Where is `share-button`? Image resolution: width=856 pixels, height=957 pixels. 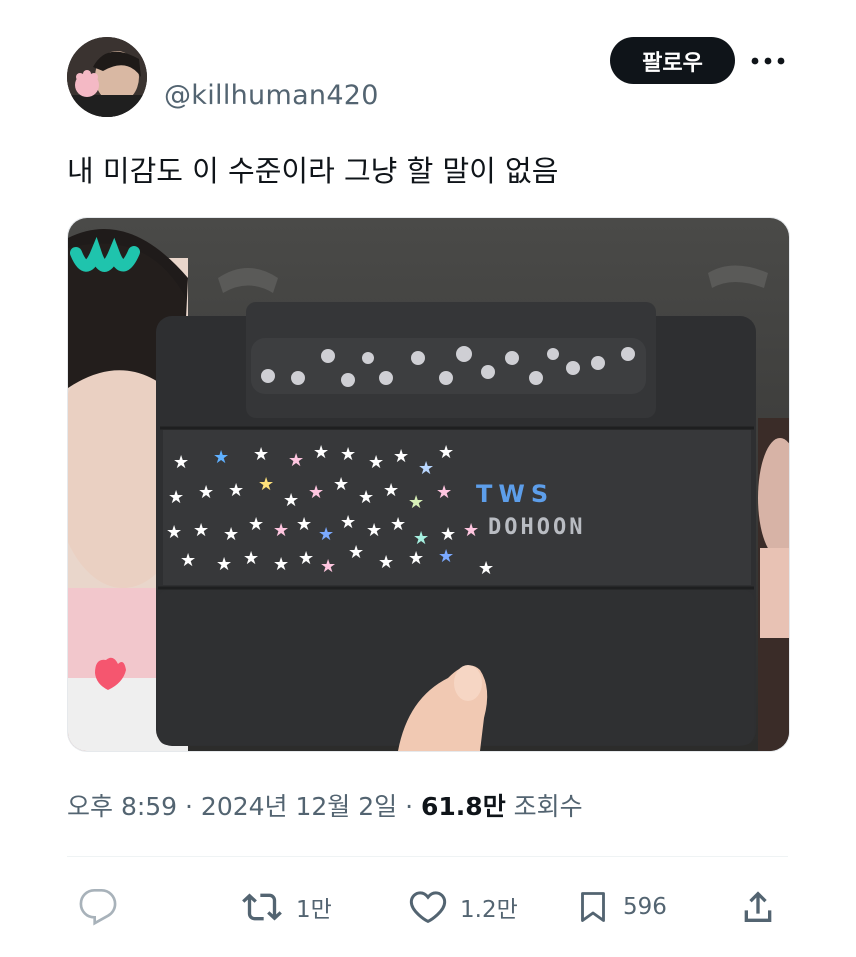 share-button is located at coordinates (758, 907).